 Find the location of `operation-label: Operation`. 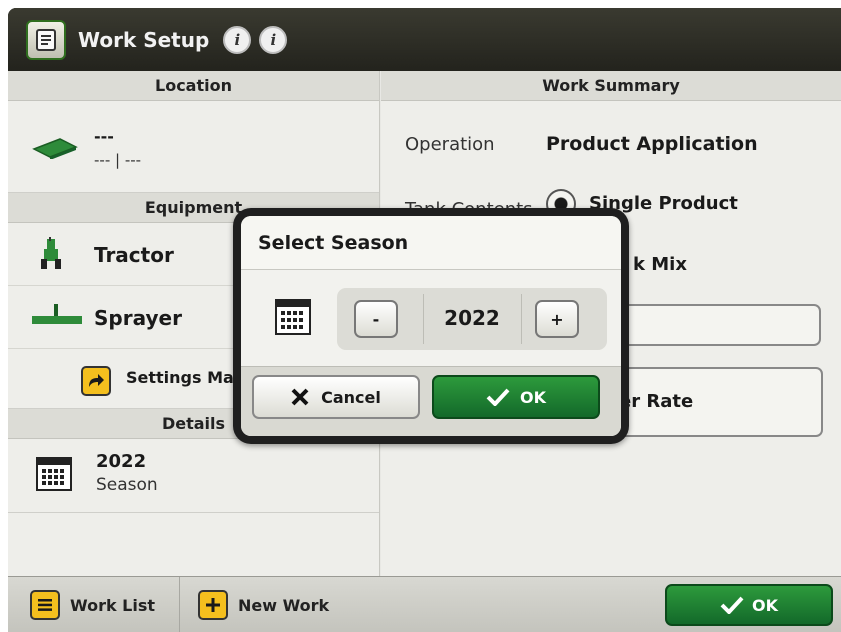

operation-label: Operation is located at coordinates (450, 144).